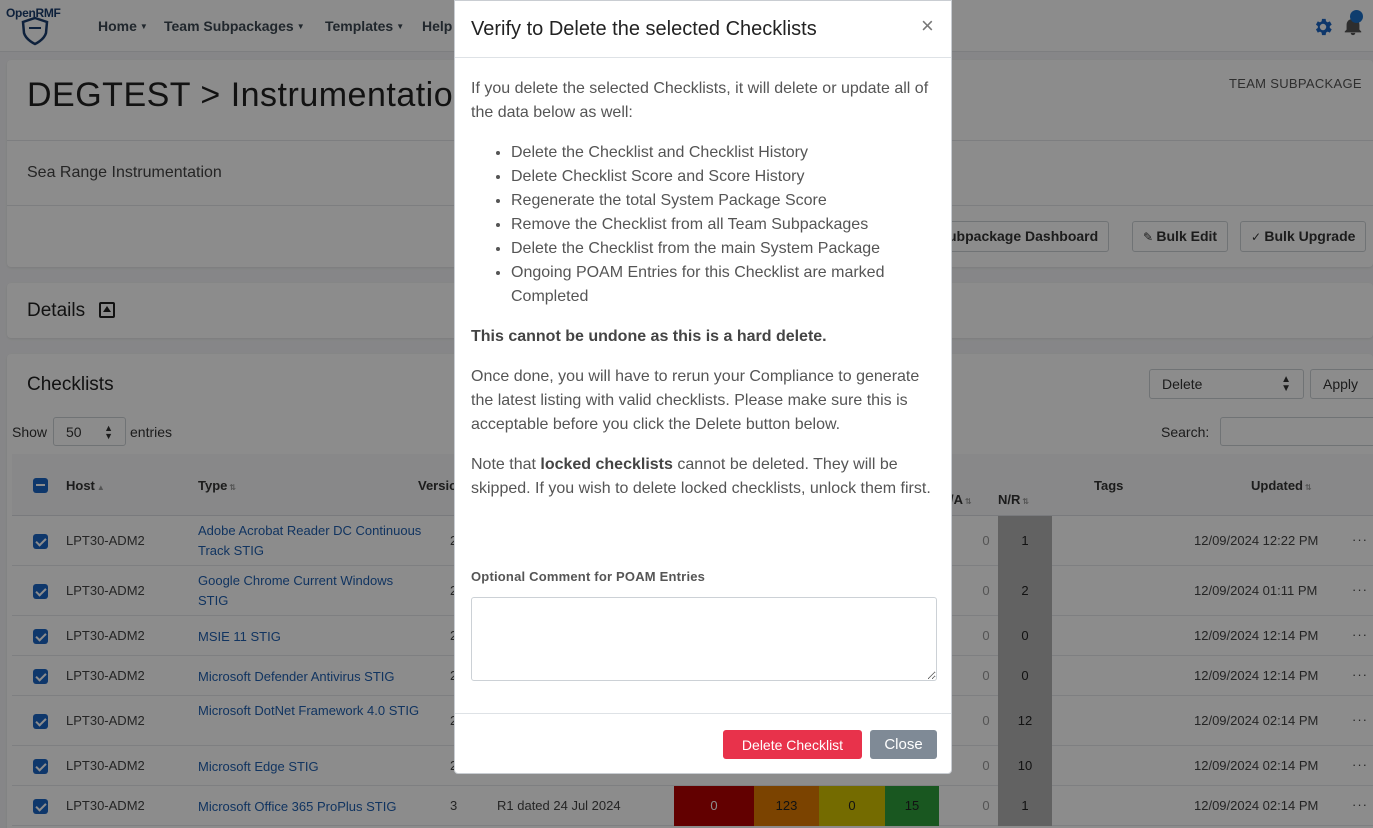 This screenshot has height=828, width=1373. Describe the element at coordinates (704, 639) in the screenshot. I see `poam-comment-field` at that location.